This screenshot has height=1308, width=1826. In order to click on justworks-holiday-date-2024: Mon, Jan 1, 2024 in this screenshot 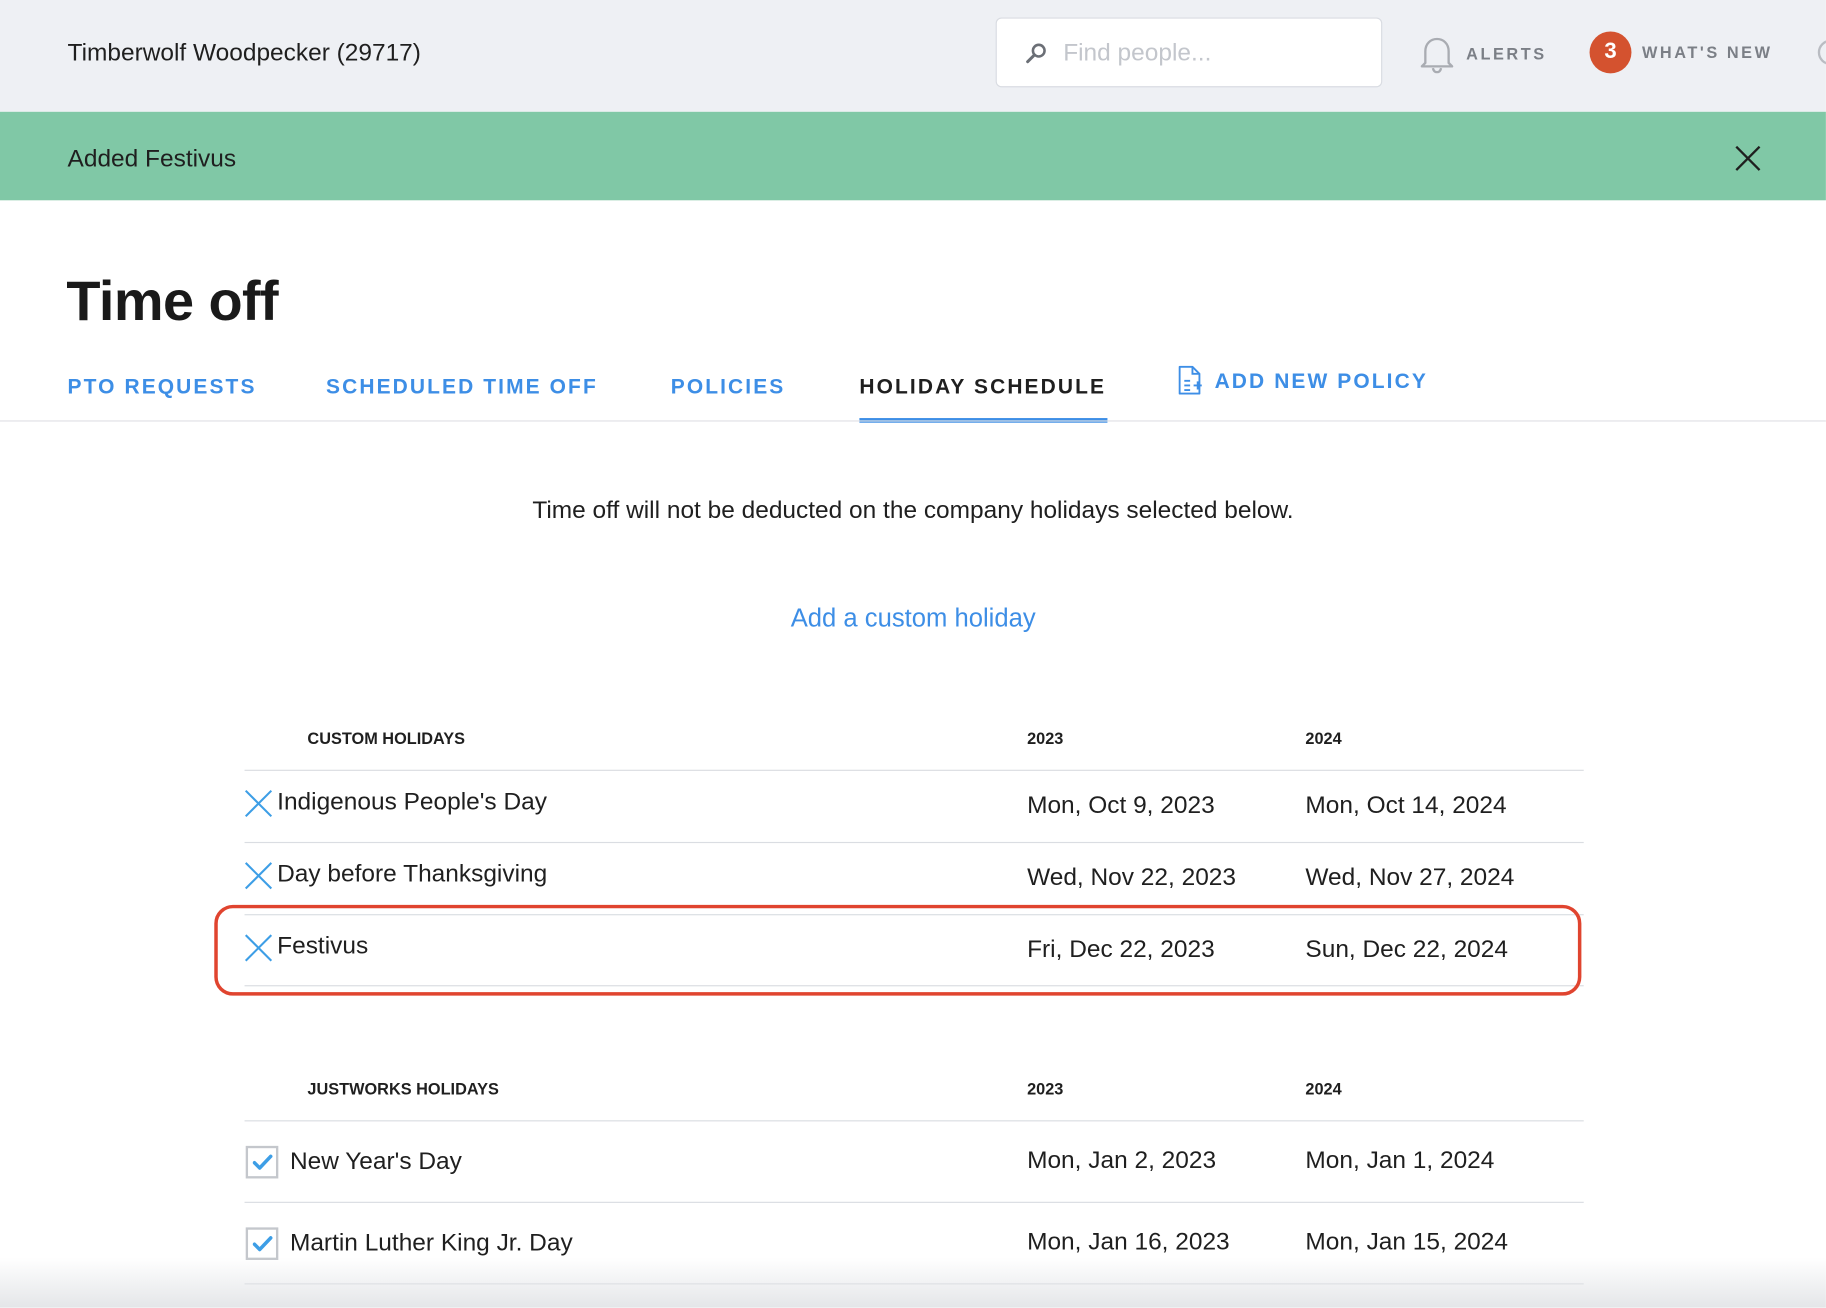, I will do `click(1400, 1160)`.